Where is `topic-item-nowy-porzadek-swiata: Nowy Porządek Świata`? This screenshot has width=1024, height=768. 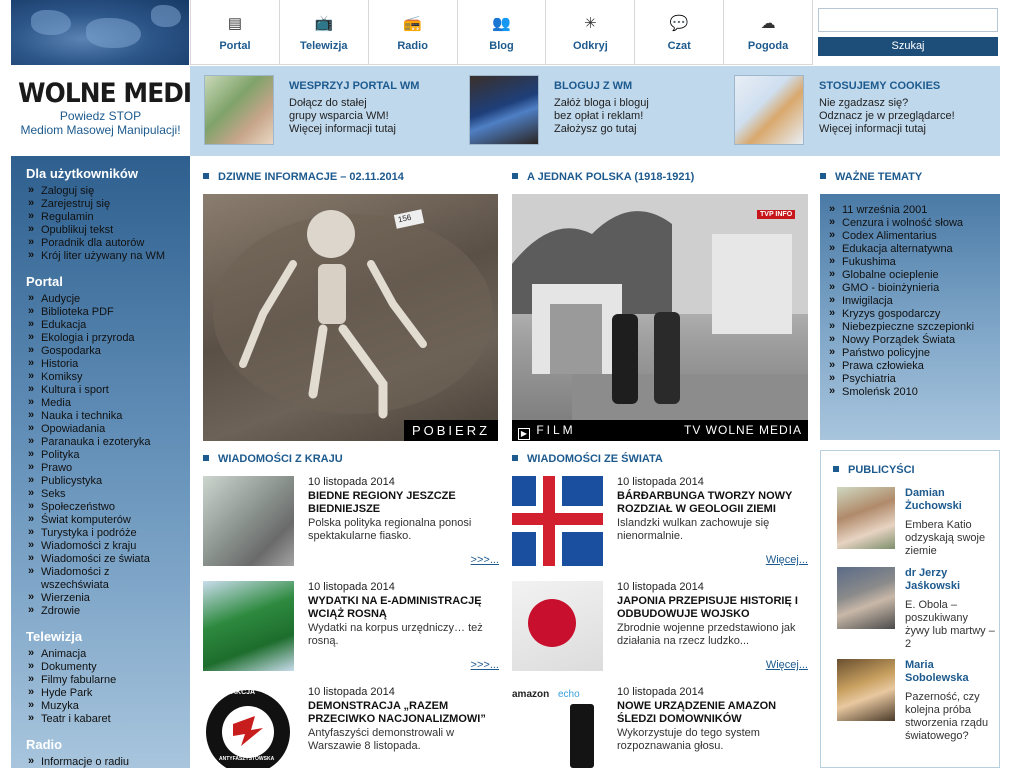
topic-item-nowy-porzadek-swiata: Nowy Porządek Świata is located at coordinates (914, 340).